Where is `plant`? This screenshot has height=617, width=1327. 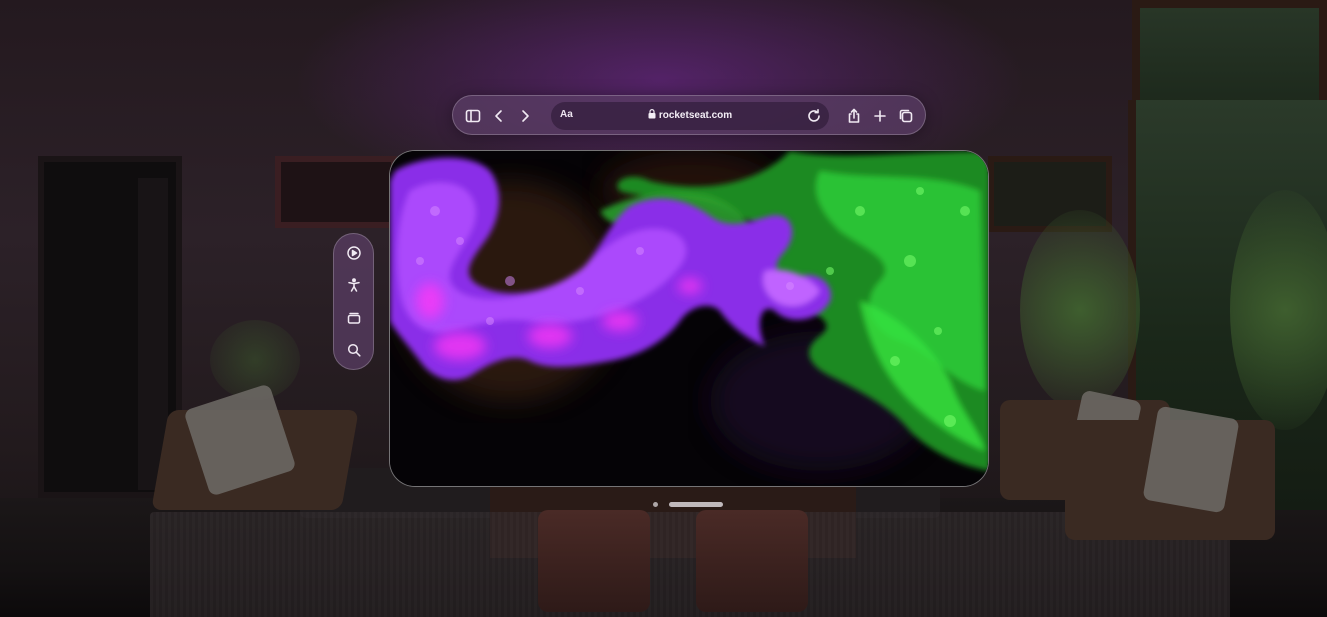 plant is located at coordinates (1080, 310).